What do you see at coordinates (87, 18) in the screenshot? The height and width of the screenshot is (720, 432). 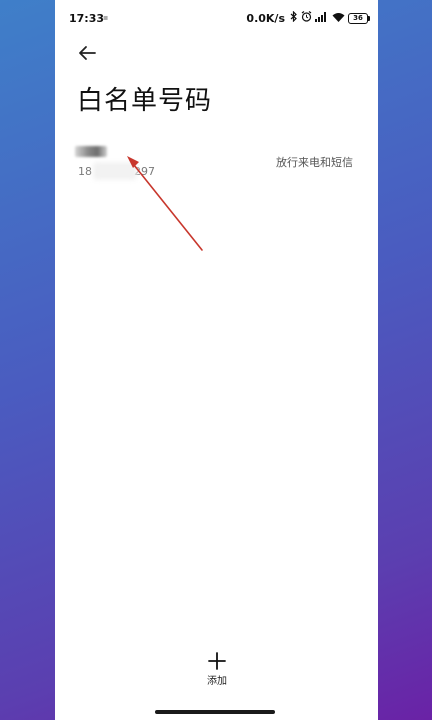 I see `status-time: 17:33` at bounding box center [87, 18].